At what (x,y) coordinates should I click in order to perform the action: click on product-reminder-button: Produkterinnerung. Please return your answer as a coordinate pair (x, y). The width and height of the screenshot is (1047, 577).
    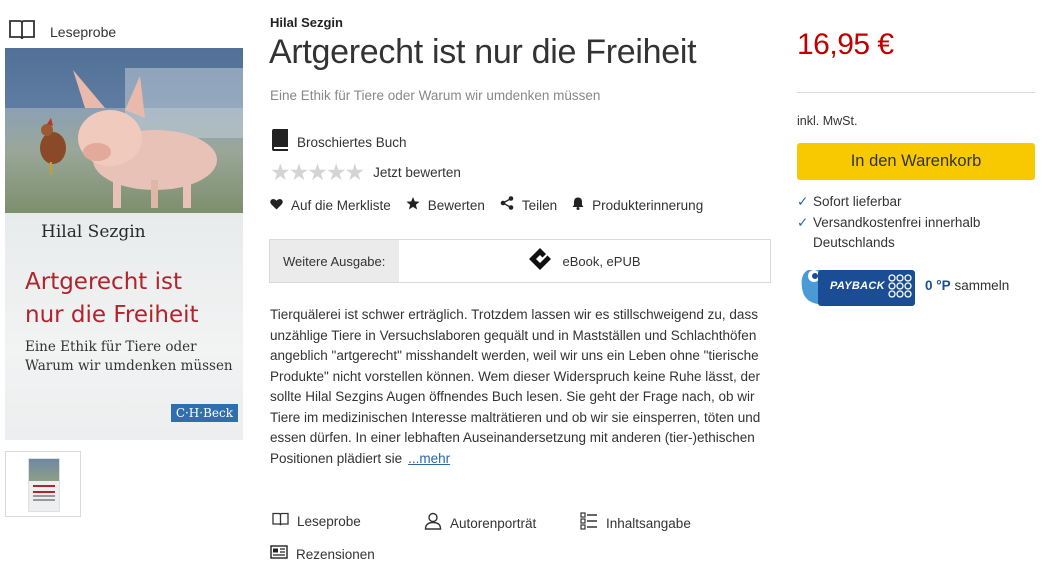
    Looking at the image, I should click on (637, 206).